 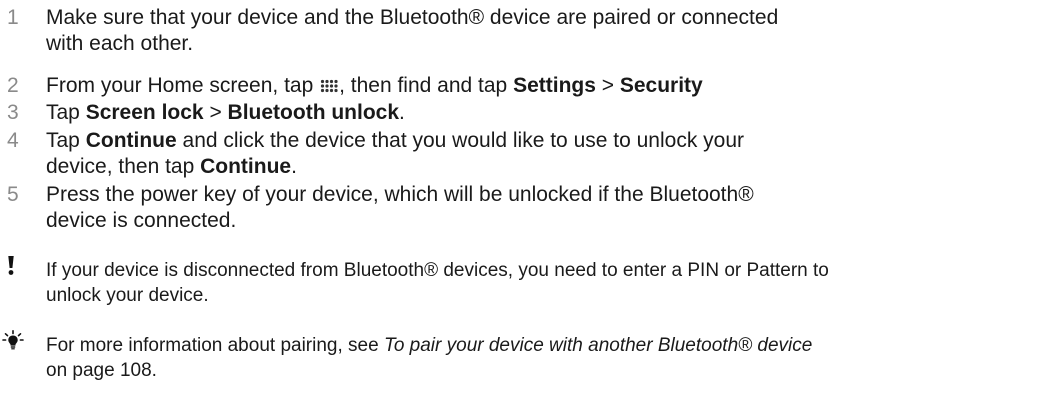 What do you see at coordinates (144, 112) in the screenshot?
I see `screen-lock-label: Screen lock` at bounding box center [144, 112].